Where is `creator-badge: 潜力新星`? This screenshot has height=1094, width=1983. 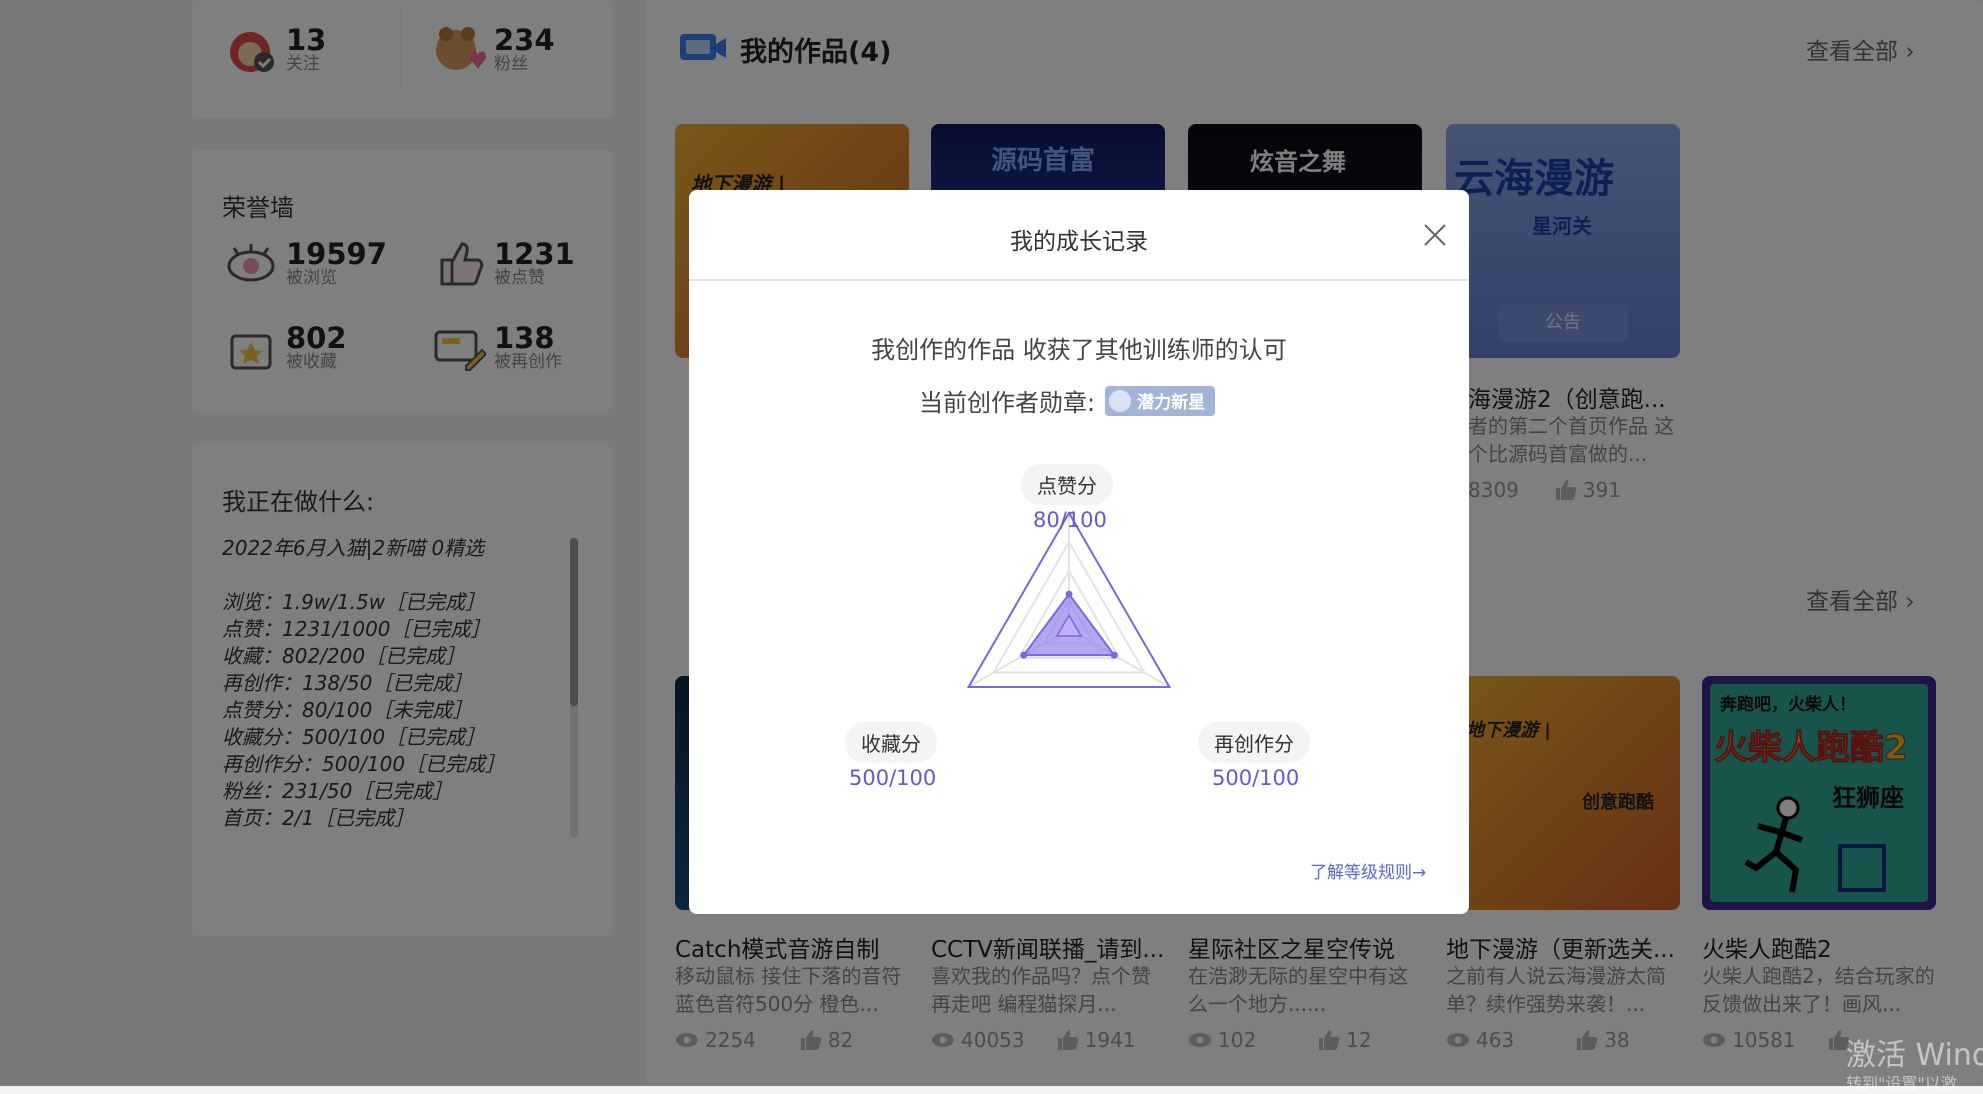 creator-badge: 潜力新星 is located at coordinates (1160, 400).